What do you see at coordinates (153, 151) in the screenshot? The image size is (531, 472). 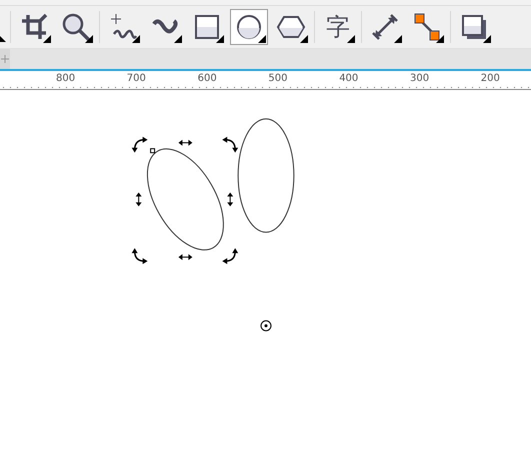 I see `node-handle` at bounding box center [153, 151].